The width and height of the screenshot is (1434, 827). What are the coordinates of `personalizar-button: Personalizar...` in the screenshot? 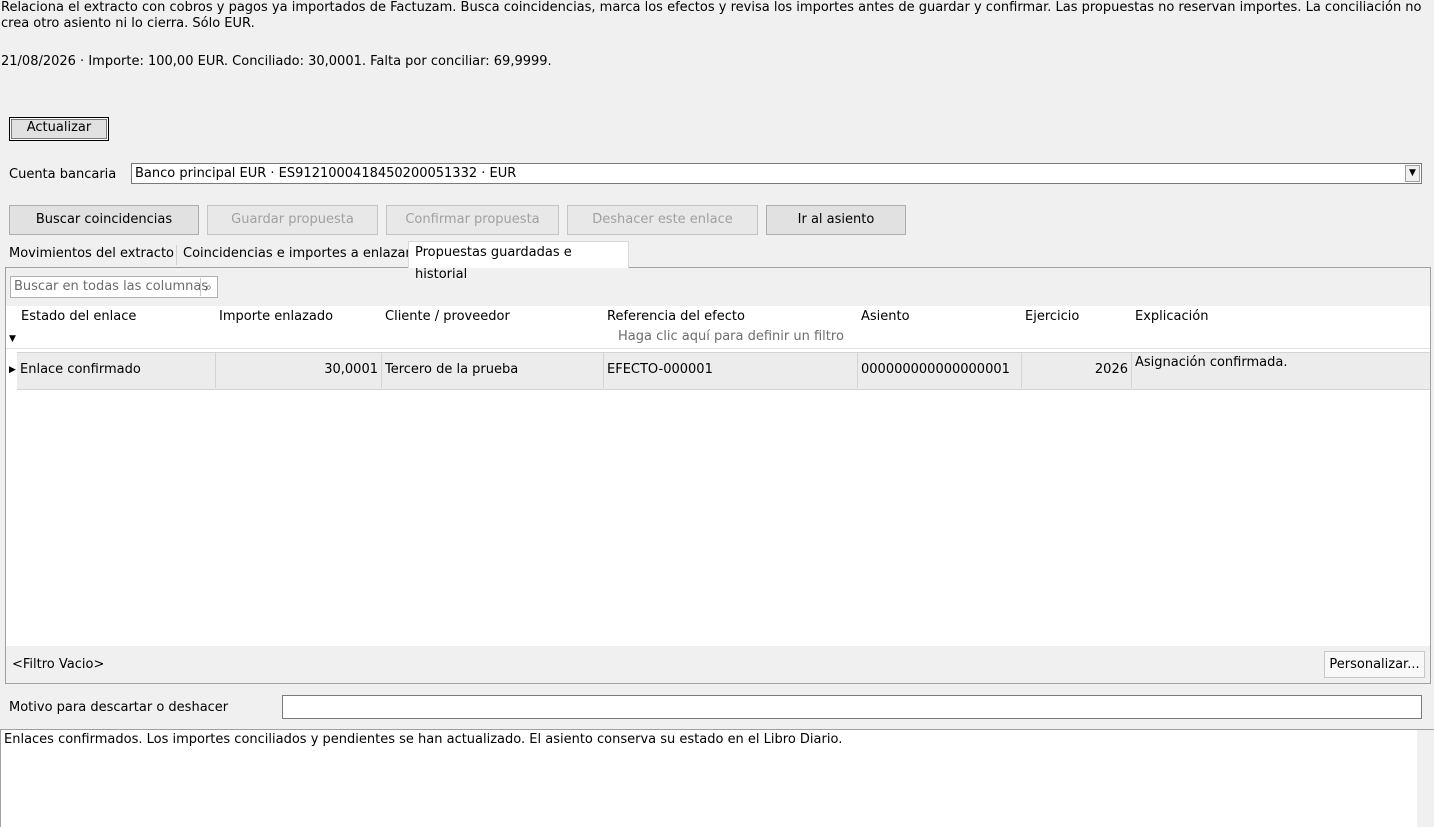 It's located at (1374, 664).